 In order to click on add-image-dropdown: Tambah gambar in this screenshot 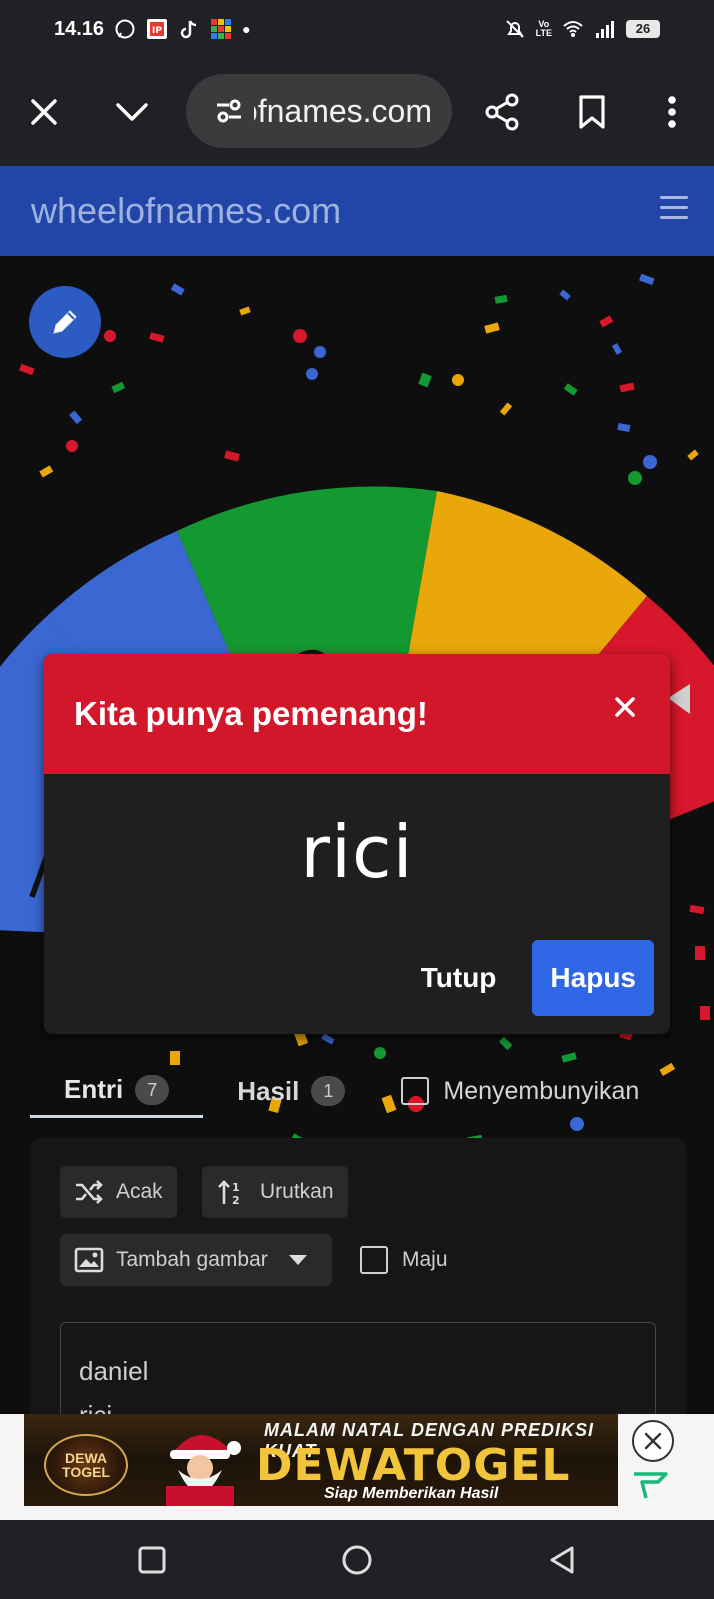, I will do `click(196, 1260)`.